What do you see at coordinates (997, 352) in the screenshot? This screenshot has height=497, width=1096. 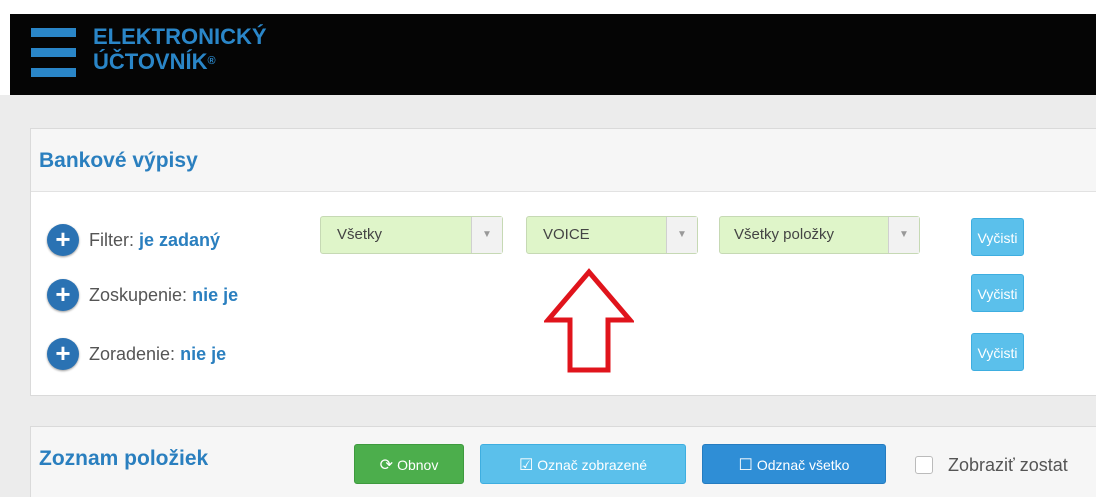 I see `clear-sorting-button: Vyčisti` at bounding box center [997, 352].